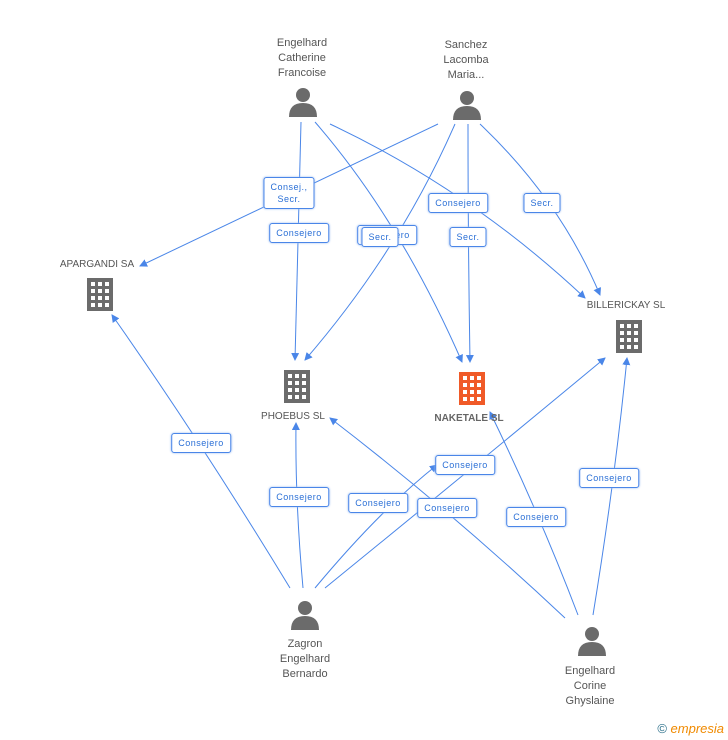  What do you see at coordinates (468, 418) in the screenshot?
I see `node-label-nak: NAKETALE SL` at bounding box center [468, 418].